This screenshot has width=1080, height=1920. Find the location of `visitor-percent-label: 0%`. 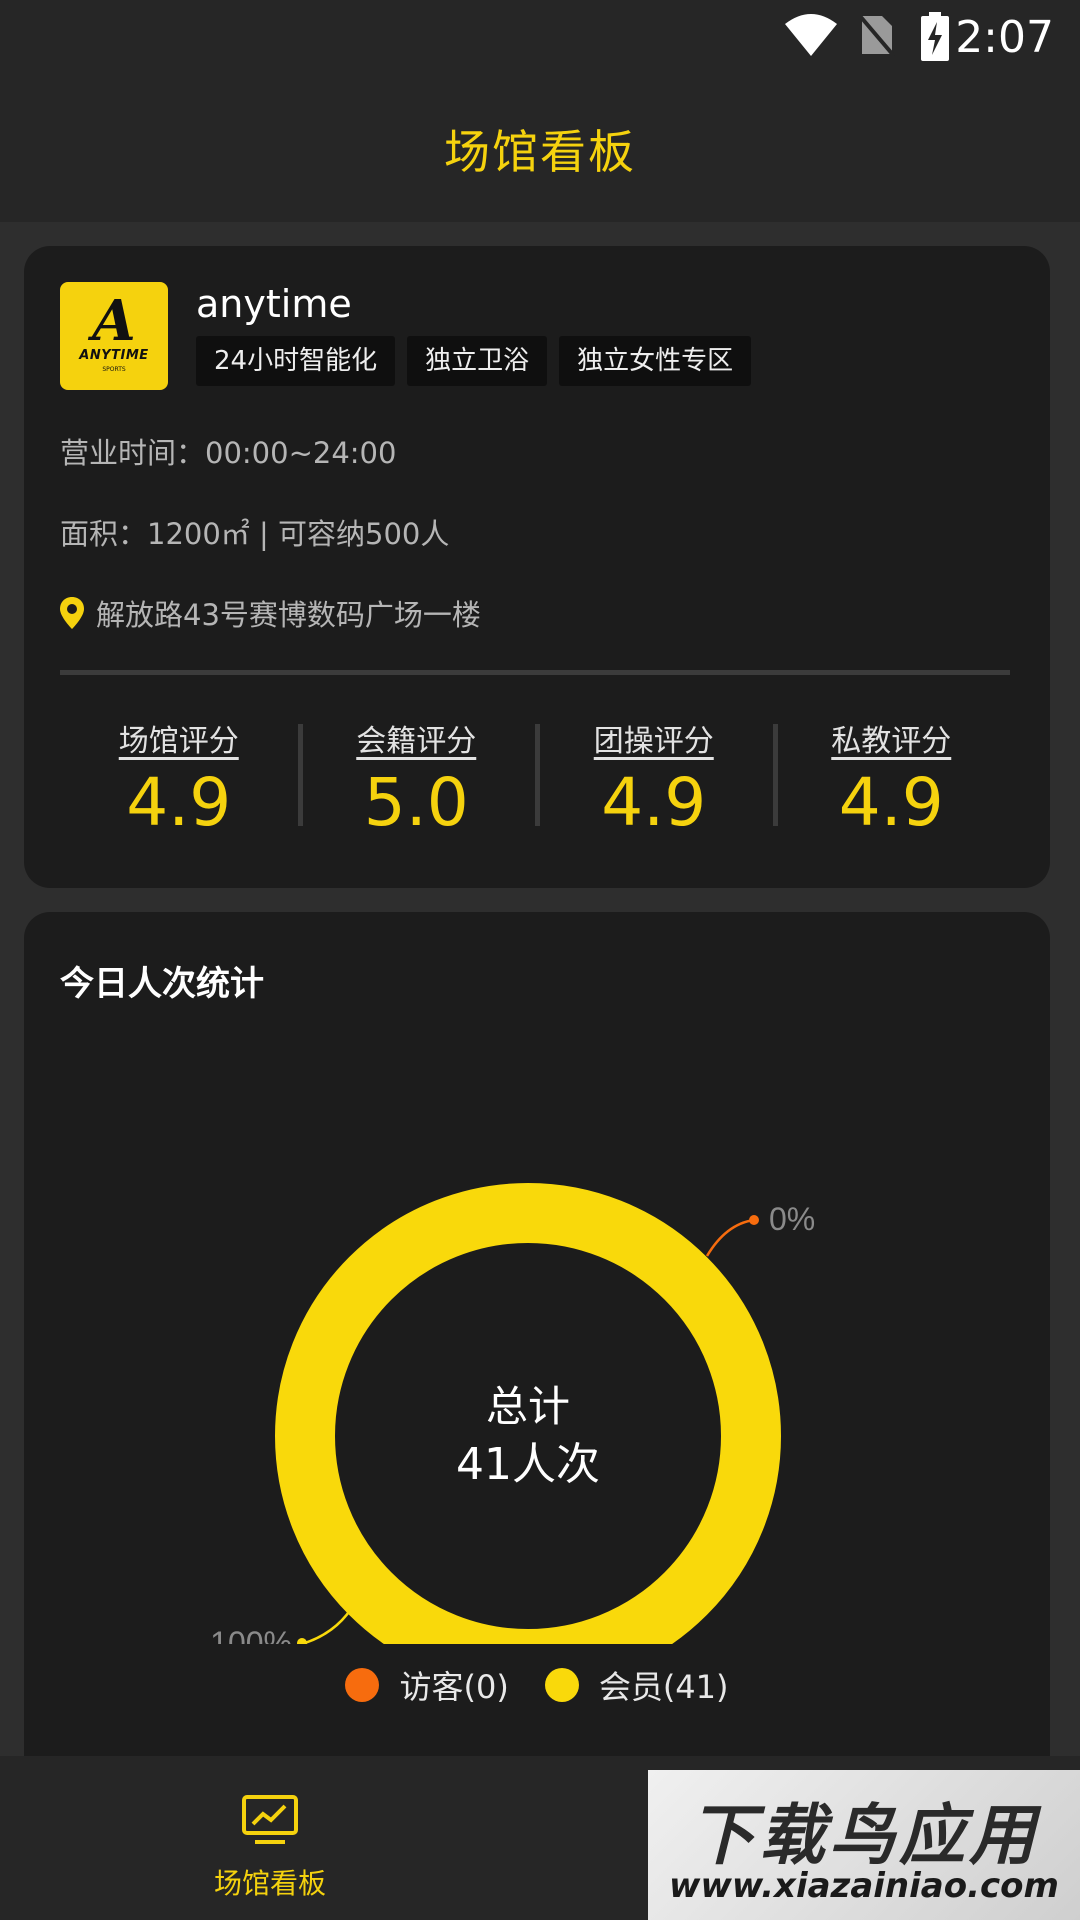

visitor-percent-label: 0% is located at coordinates (792, 1219).